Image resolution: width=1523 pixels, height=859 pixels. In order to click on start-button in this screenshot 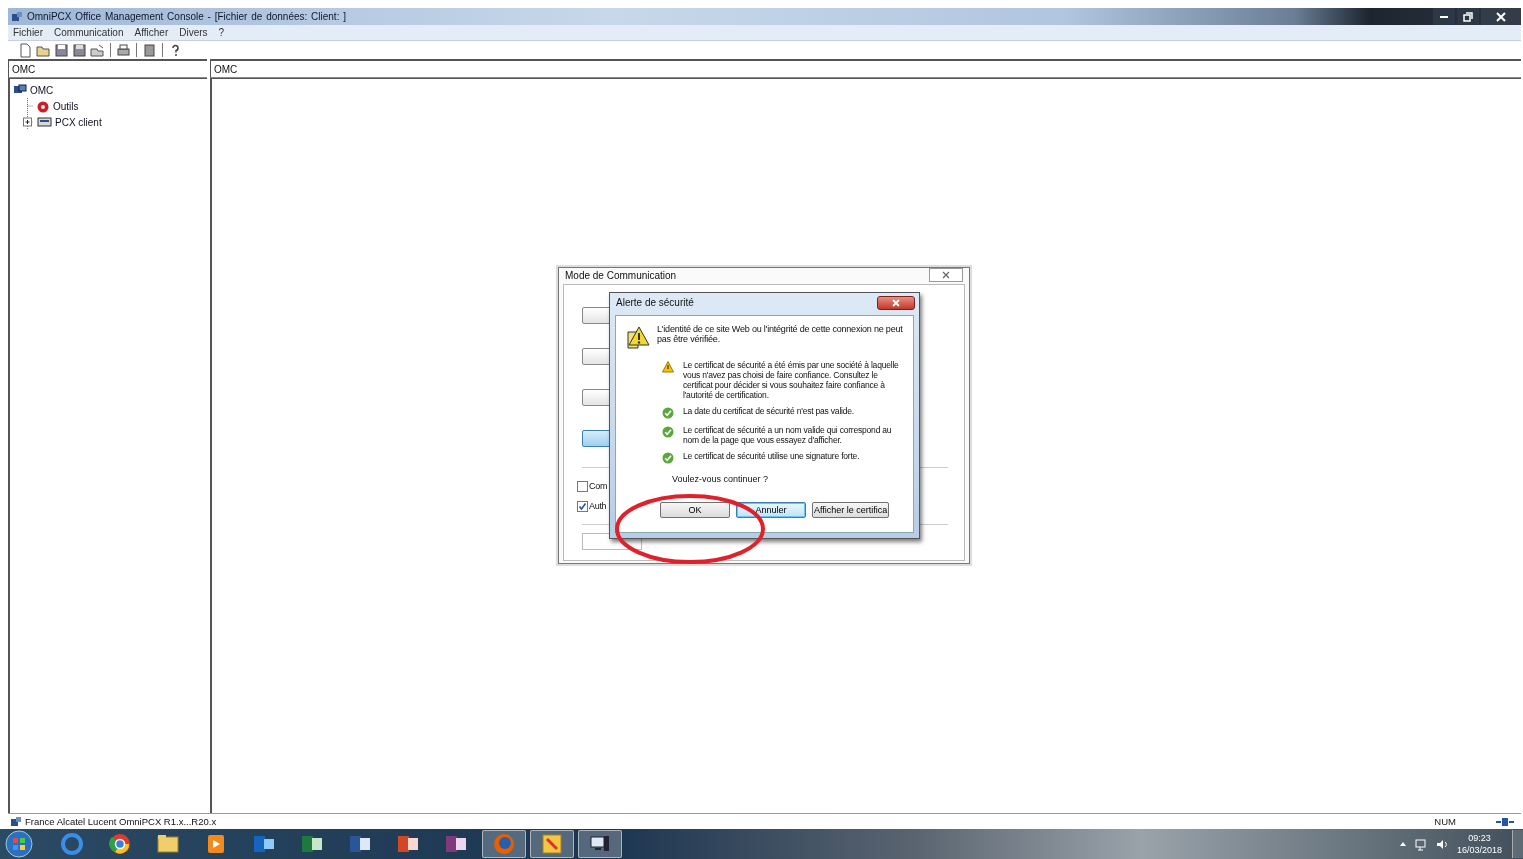, I will do `click(19, 844)`.